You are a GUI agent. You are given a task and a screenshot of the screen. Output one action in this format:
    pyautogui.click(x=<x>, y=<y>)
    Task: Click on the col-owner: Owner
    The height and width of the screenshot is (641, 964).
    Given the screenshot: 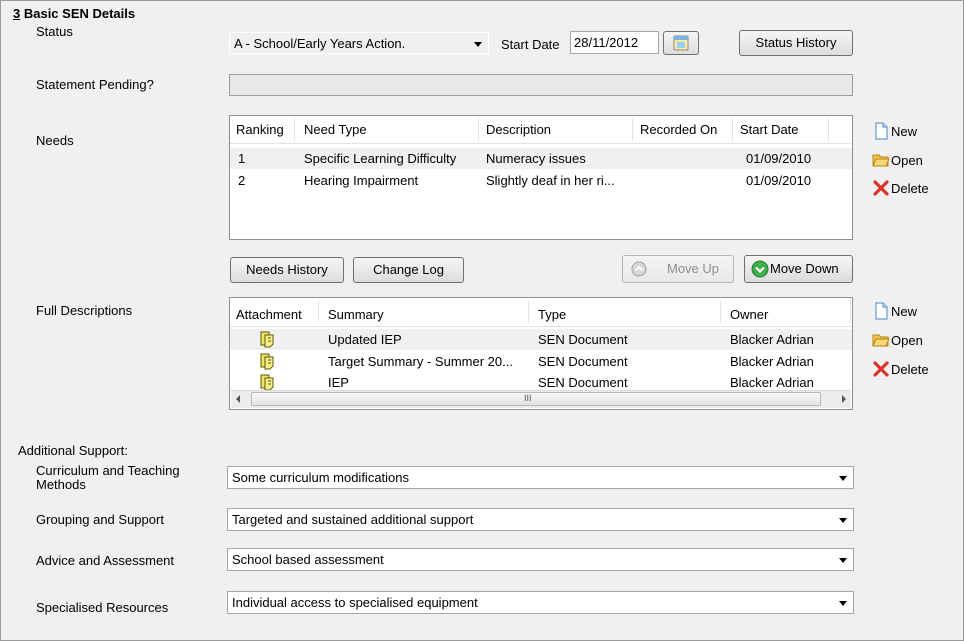 What is the action you would take?
    pyautogui.click(x=749, y=314)
    